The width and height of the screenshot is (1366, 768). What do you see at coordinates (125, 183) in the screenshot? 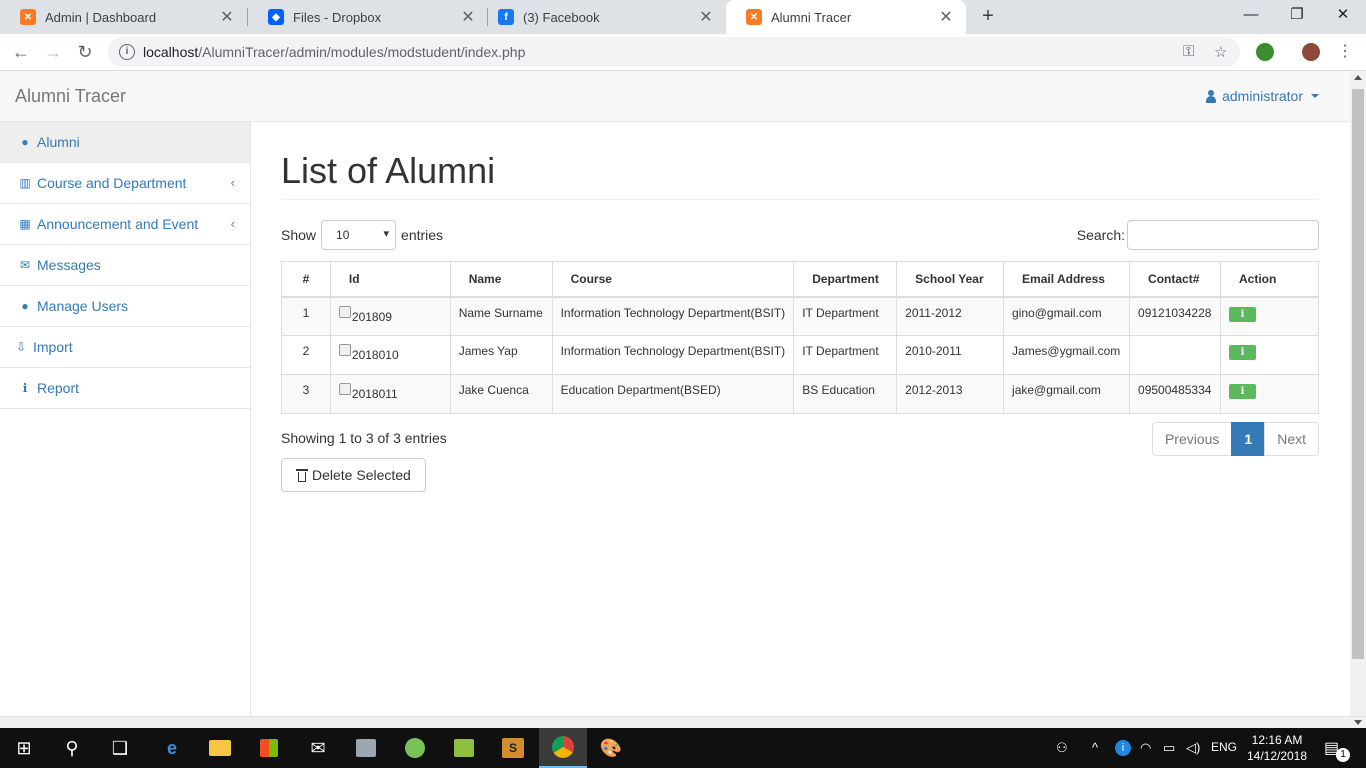
I see `sidebar-item-course-and-department: ▥ Course and Department ‹` at bounding box center [125, 183].